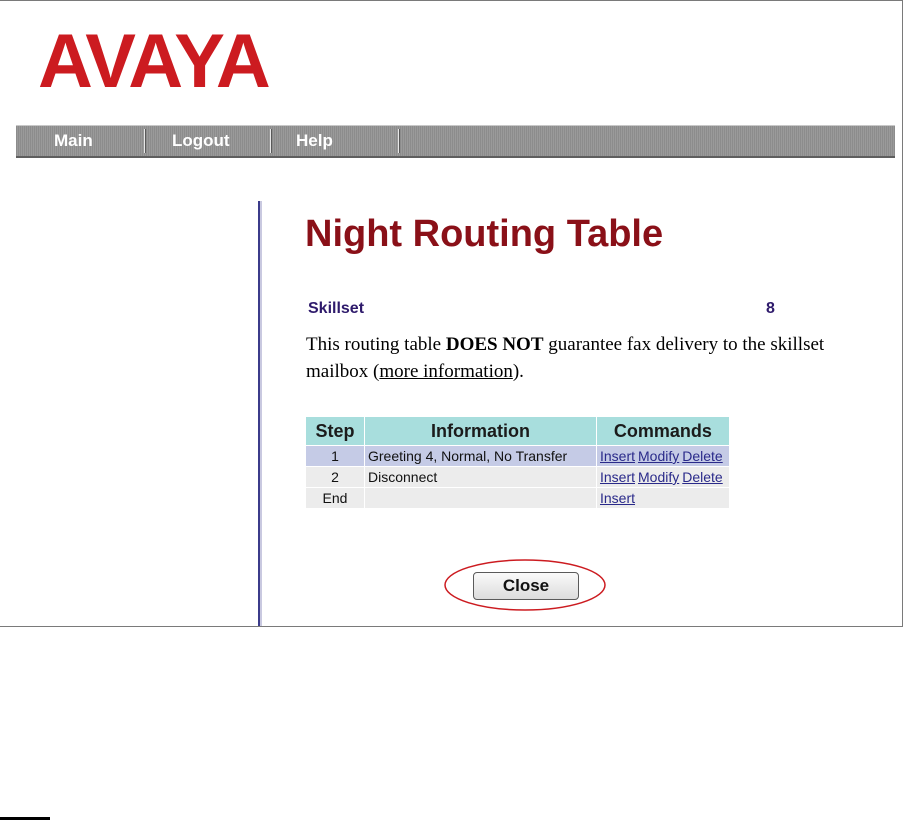 Image resolution: width=904 pixels, height=821 pixels. What do you see at coordinates (446, 371) in the screenshot?
I see `more-information-link: more information` at bounding box center [446, 371].